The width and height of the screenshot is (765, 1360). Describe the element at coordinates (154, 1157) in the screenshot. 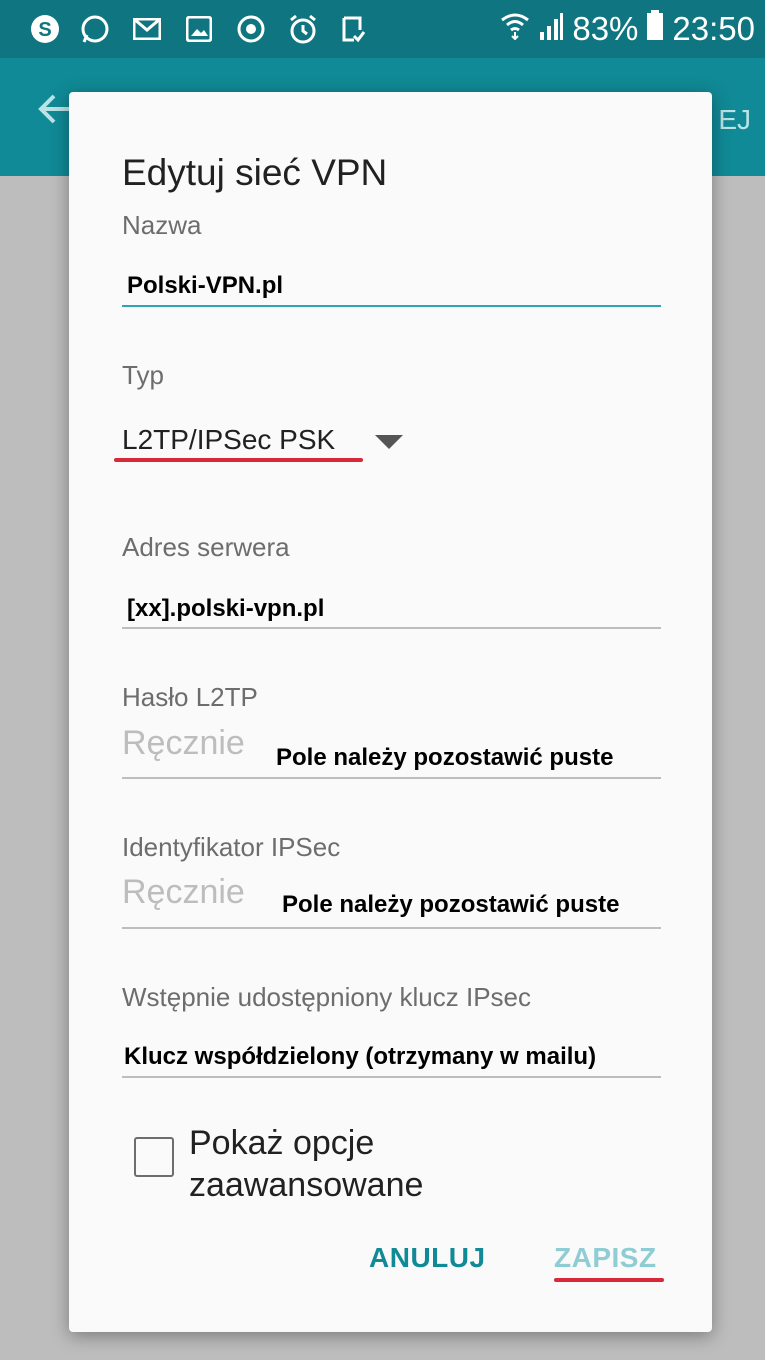

I see `advanced-options-checkbox` at that location.